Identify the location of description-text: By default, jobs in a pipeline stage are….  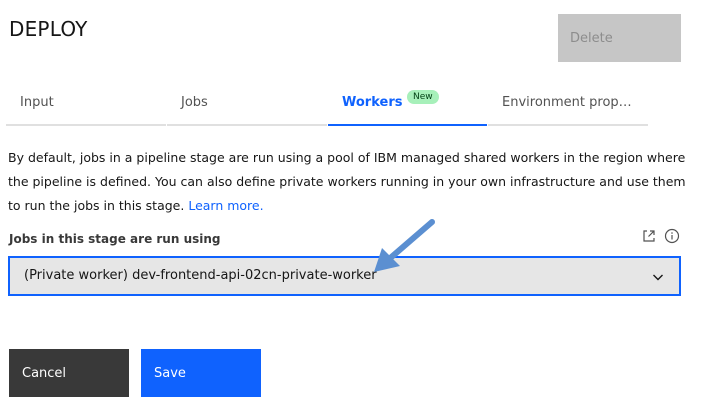
(347, 181).